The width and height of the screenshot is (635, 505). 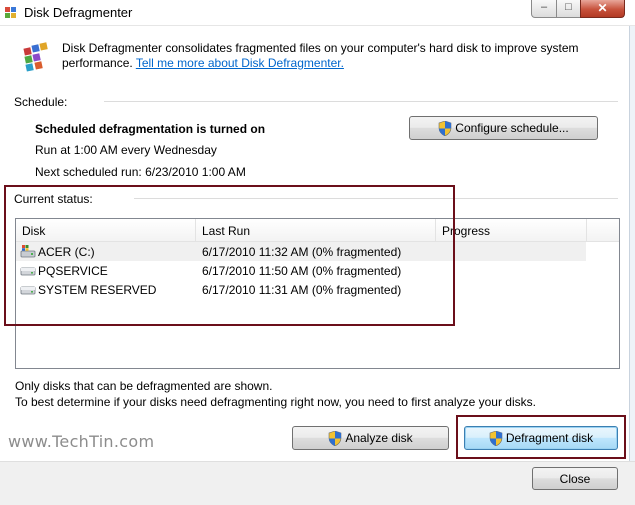 What do you see at coordinates (140, 172) in the screenshot?
I see `schedule-next-run: Next scheduled run: 6/23/2010 1:00 AM` at bounding box center [140, 172].